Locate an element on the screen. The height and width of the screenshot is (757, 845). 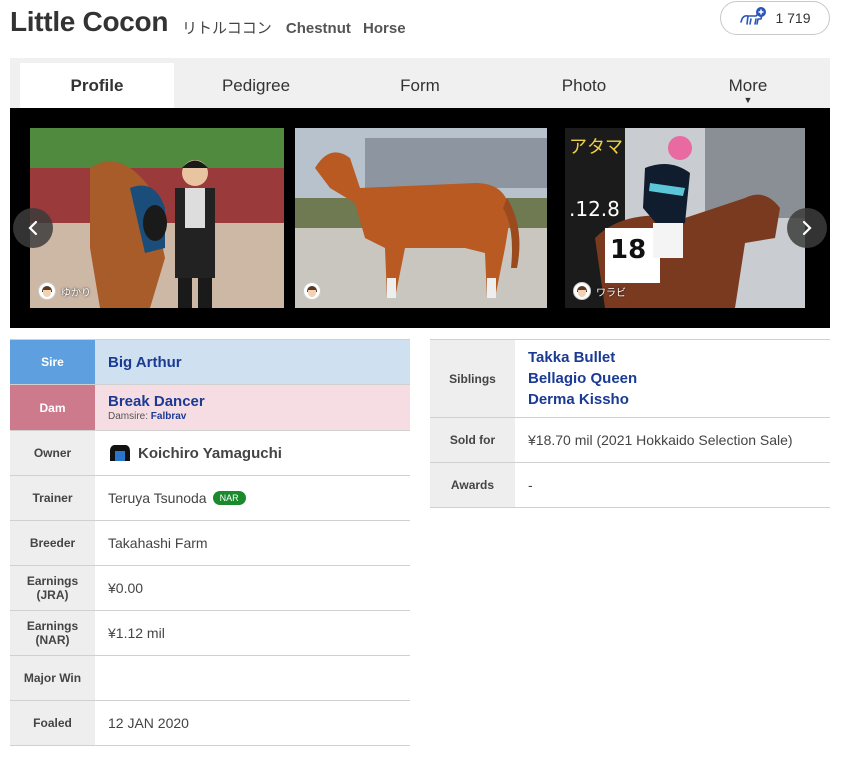
horse-meta: リトルココン Chestnut Horse is located at coordinates (298, 27).